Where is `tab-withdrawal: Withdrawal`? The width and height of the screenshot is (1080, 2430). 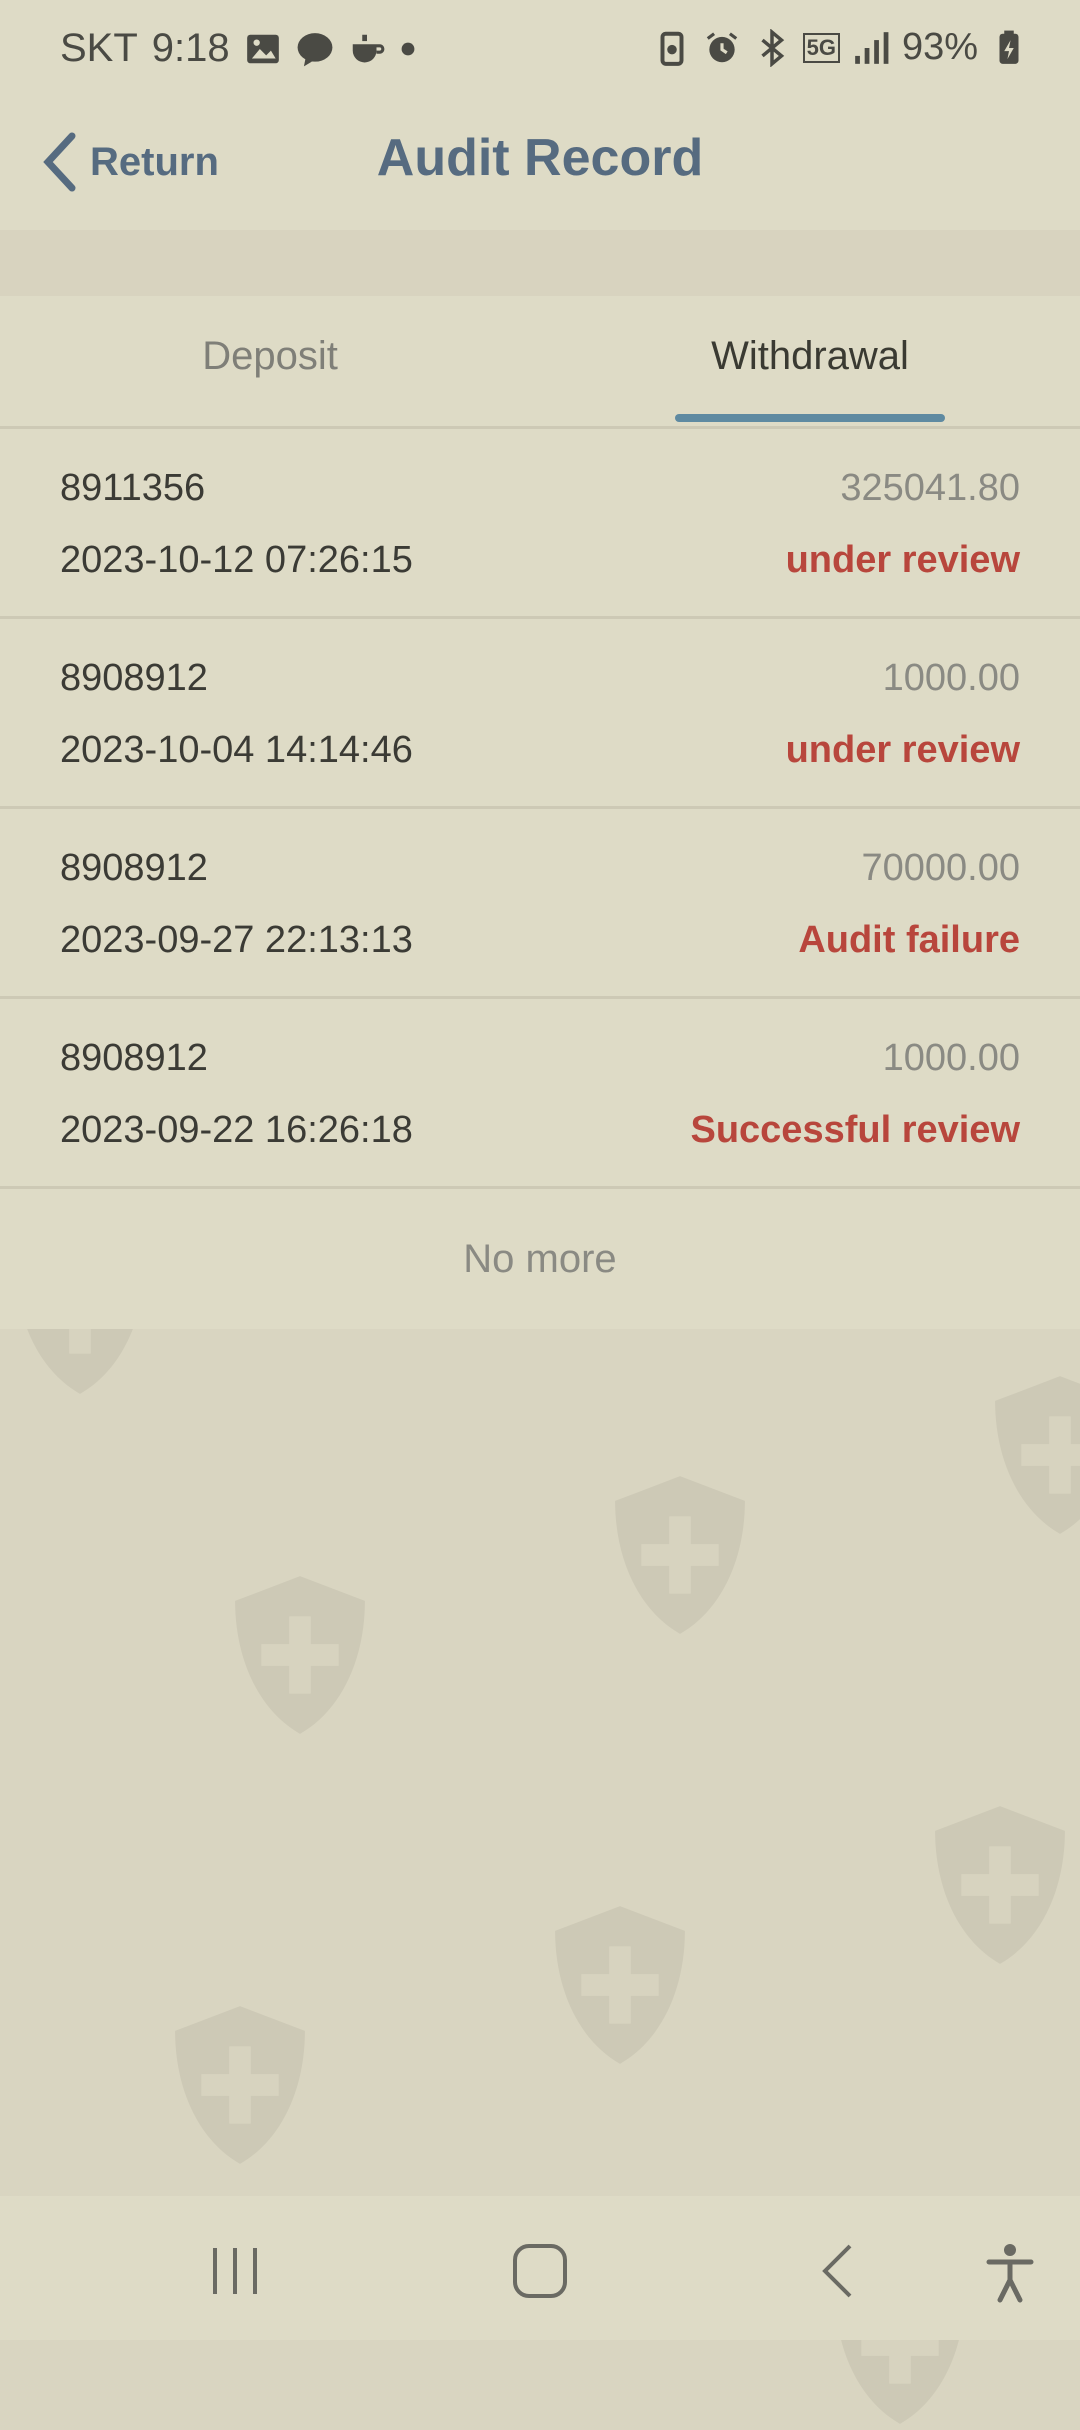
tab-withdrawal: Withdrawal is located at coordinates (810, 356).